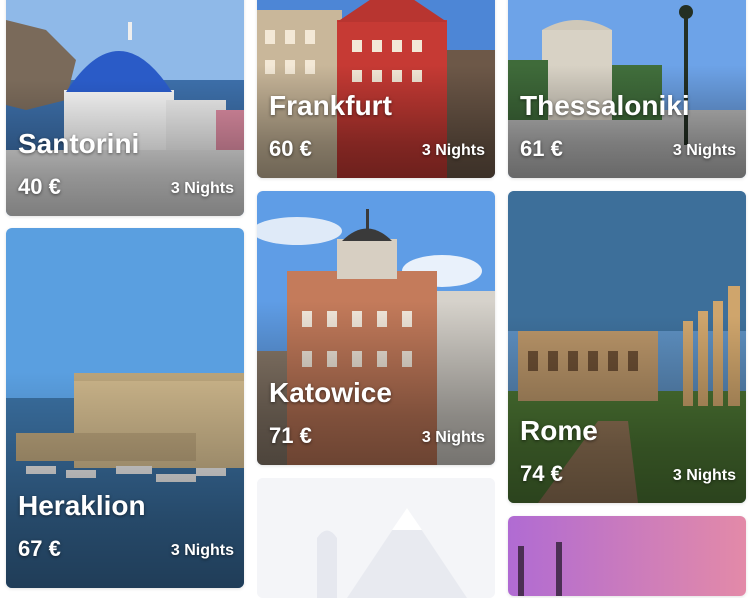 The image size is (749, 598). What do you see at coordinates (330, 105) in the screenshot?
I see `city-name: Frankfurt` at bounding box center [330, 105].